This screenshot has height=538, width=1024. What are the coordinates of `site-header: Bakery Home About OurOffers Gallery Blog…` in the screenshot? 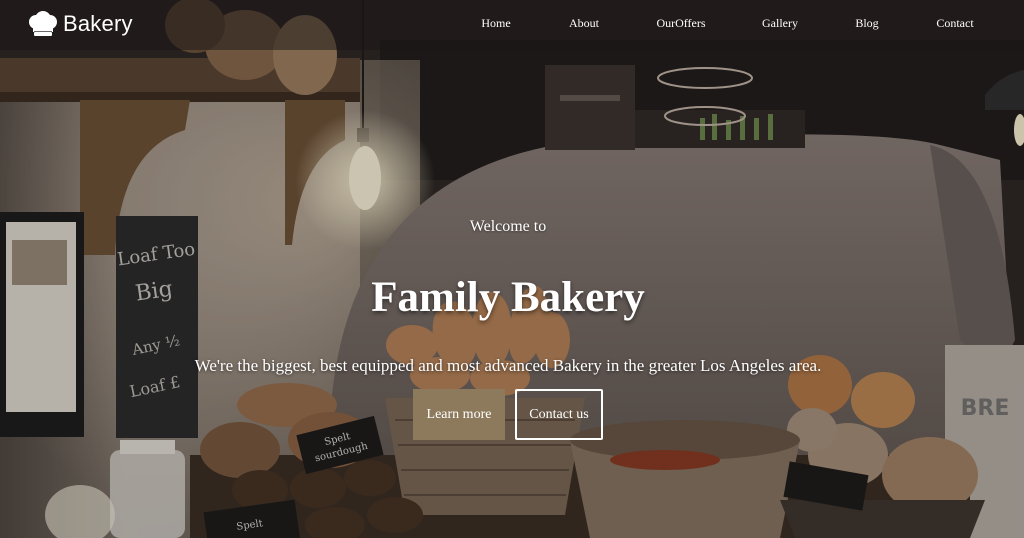 It's located at (512, 25).